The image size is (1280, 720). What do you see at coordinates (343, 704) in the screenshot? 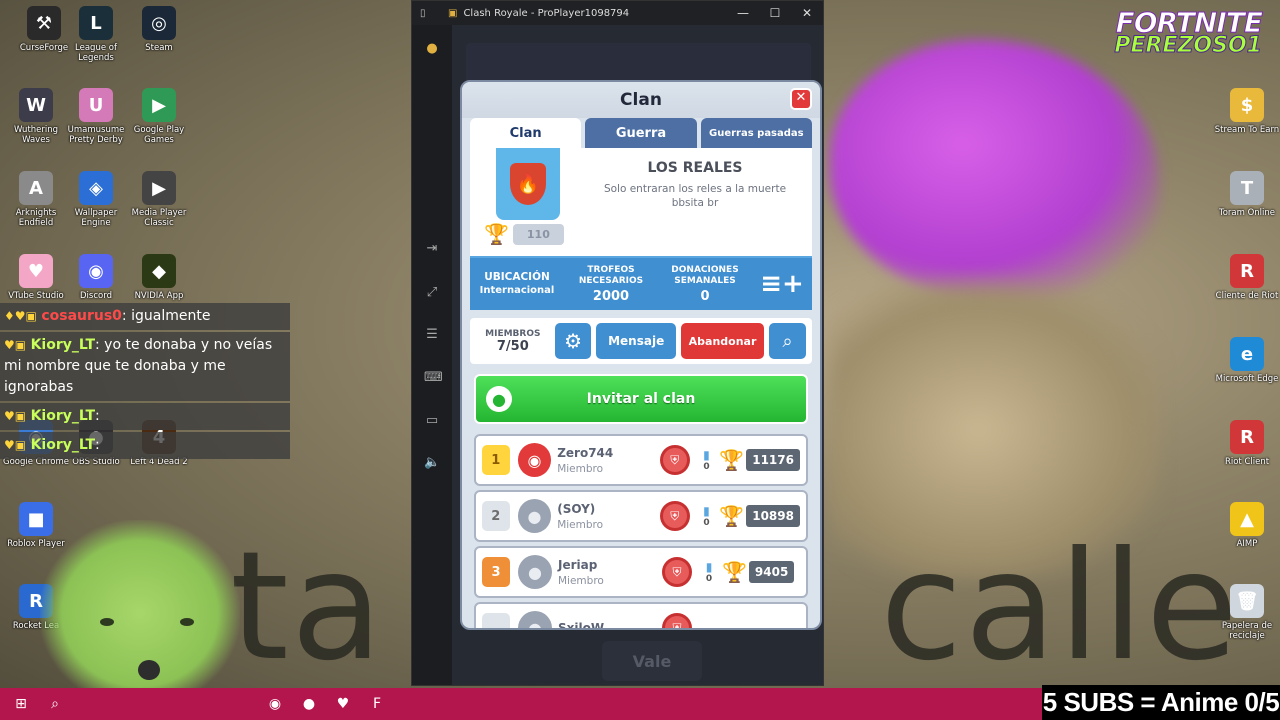
I see `vtube-studio-icon: ♥` at bounding box center [343, 704].